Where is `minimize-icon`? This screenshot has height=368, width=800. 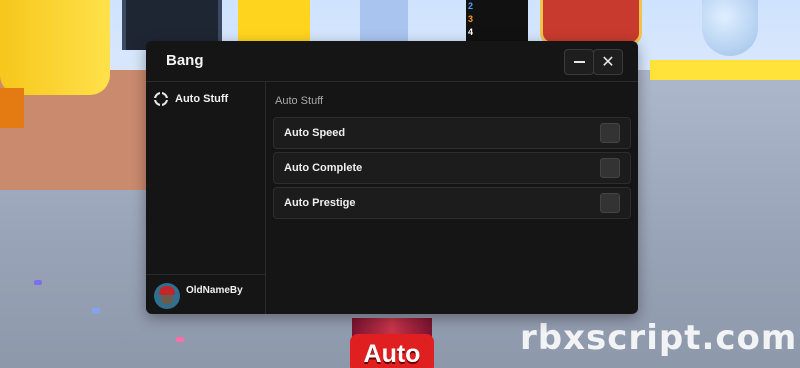 minimize-icon is located at coordinates (579, 62).